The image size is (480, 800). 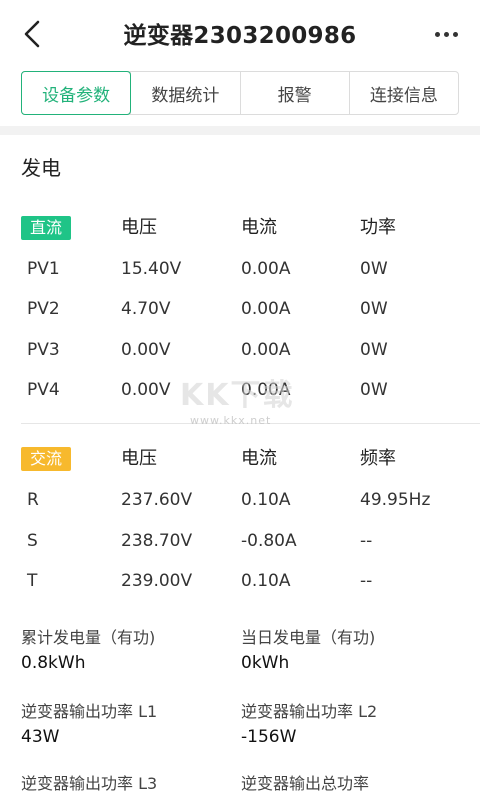 What do you see at coordinates (184, 93) in the screenshot?
I see `tab-statistics: 数据统计` at bounding box center [184, 93].